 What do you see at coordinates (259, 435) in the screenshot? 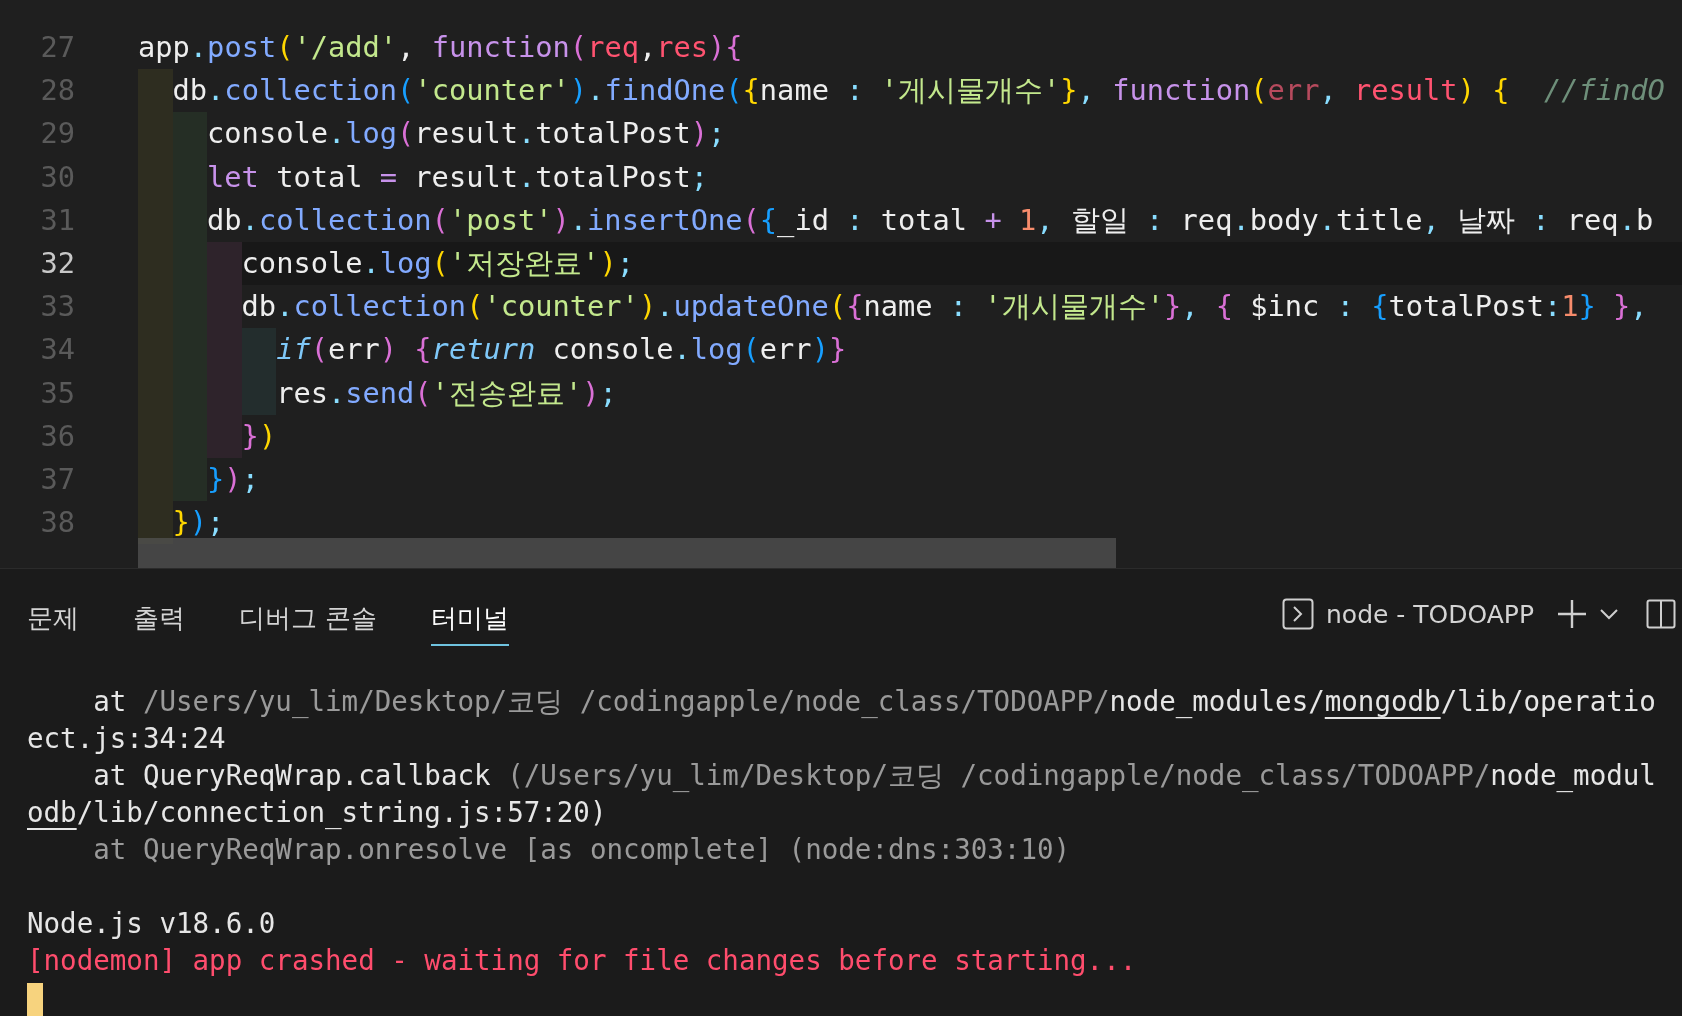
I see `code-line: })` at bounding box center [259, 435].